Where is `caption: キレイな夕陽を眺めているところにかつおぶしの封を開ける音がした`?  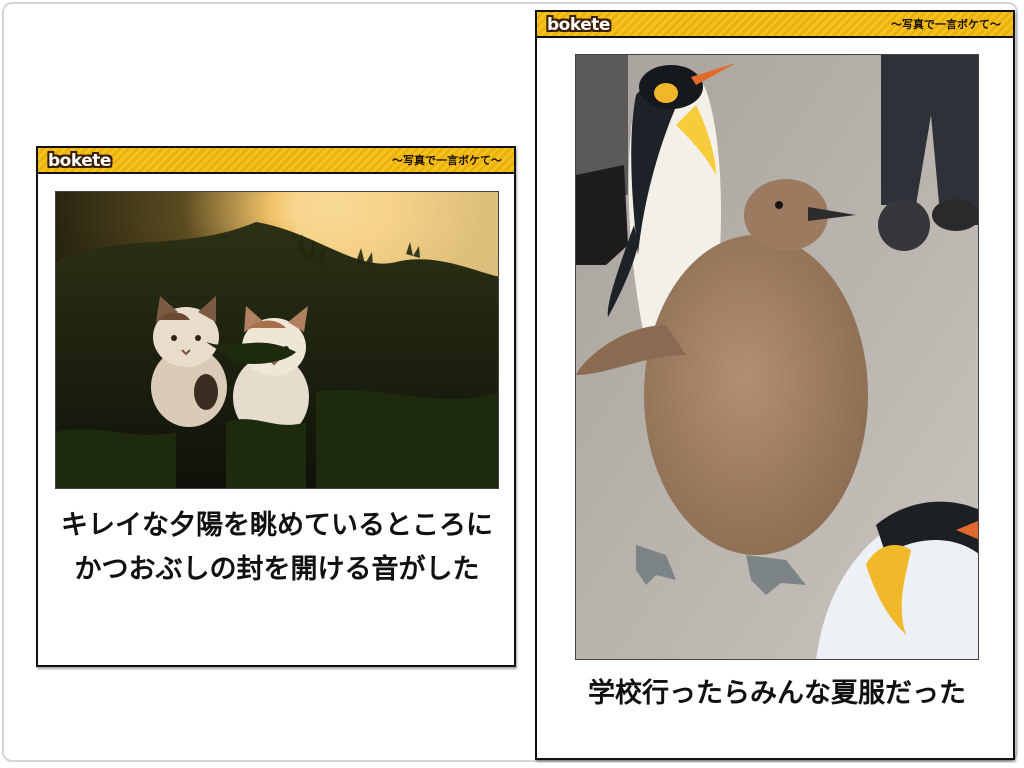 caption: キレイな夕陽を眺めているところにかつおぶしの封を開ける音がした is located at coordinates (277, 547).